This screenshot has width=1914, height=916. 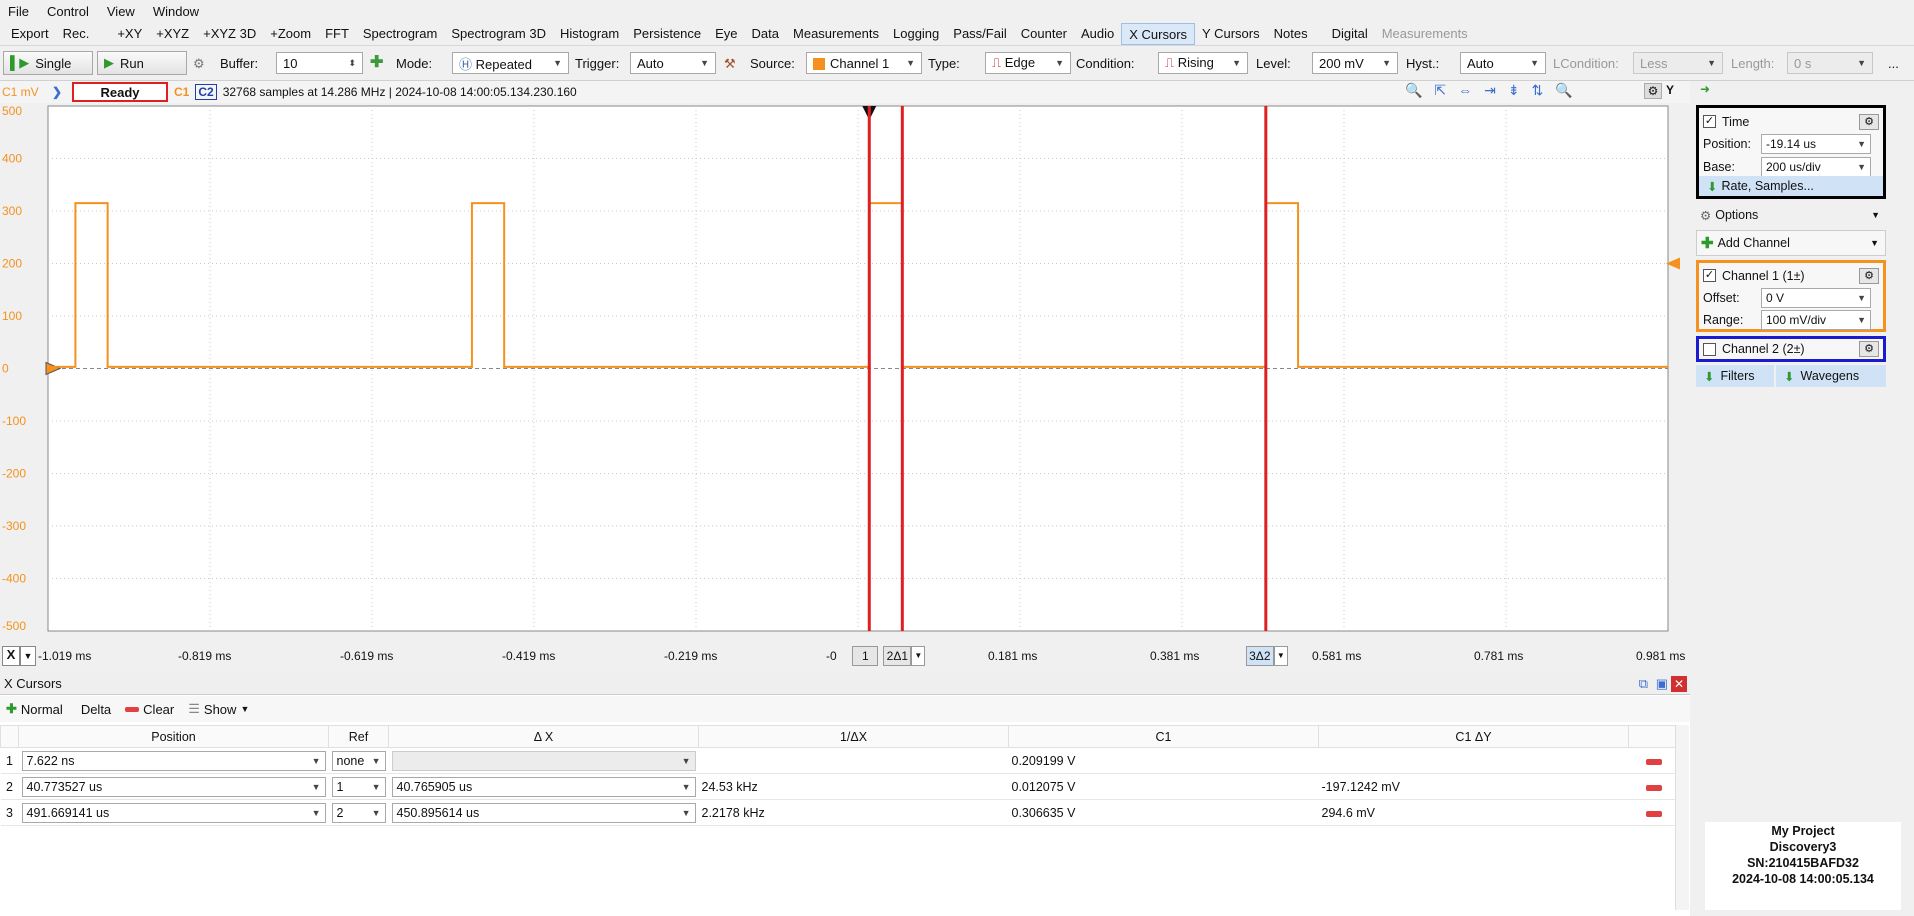 I want to click on spin-arrows-icon: ⬍, so click(x=352, y=63).